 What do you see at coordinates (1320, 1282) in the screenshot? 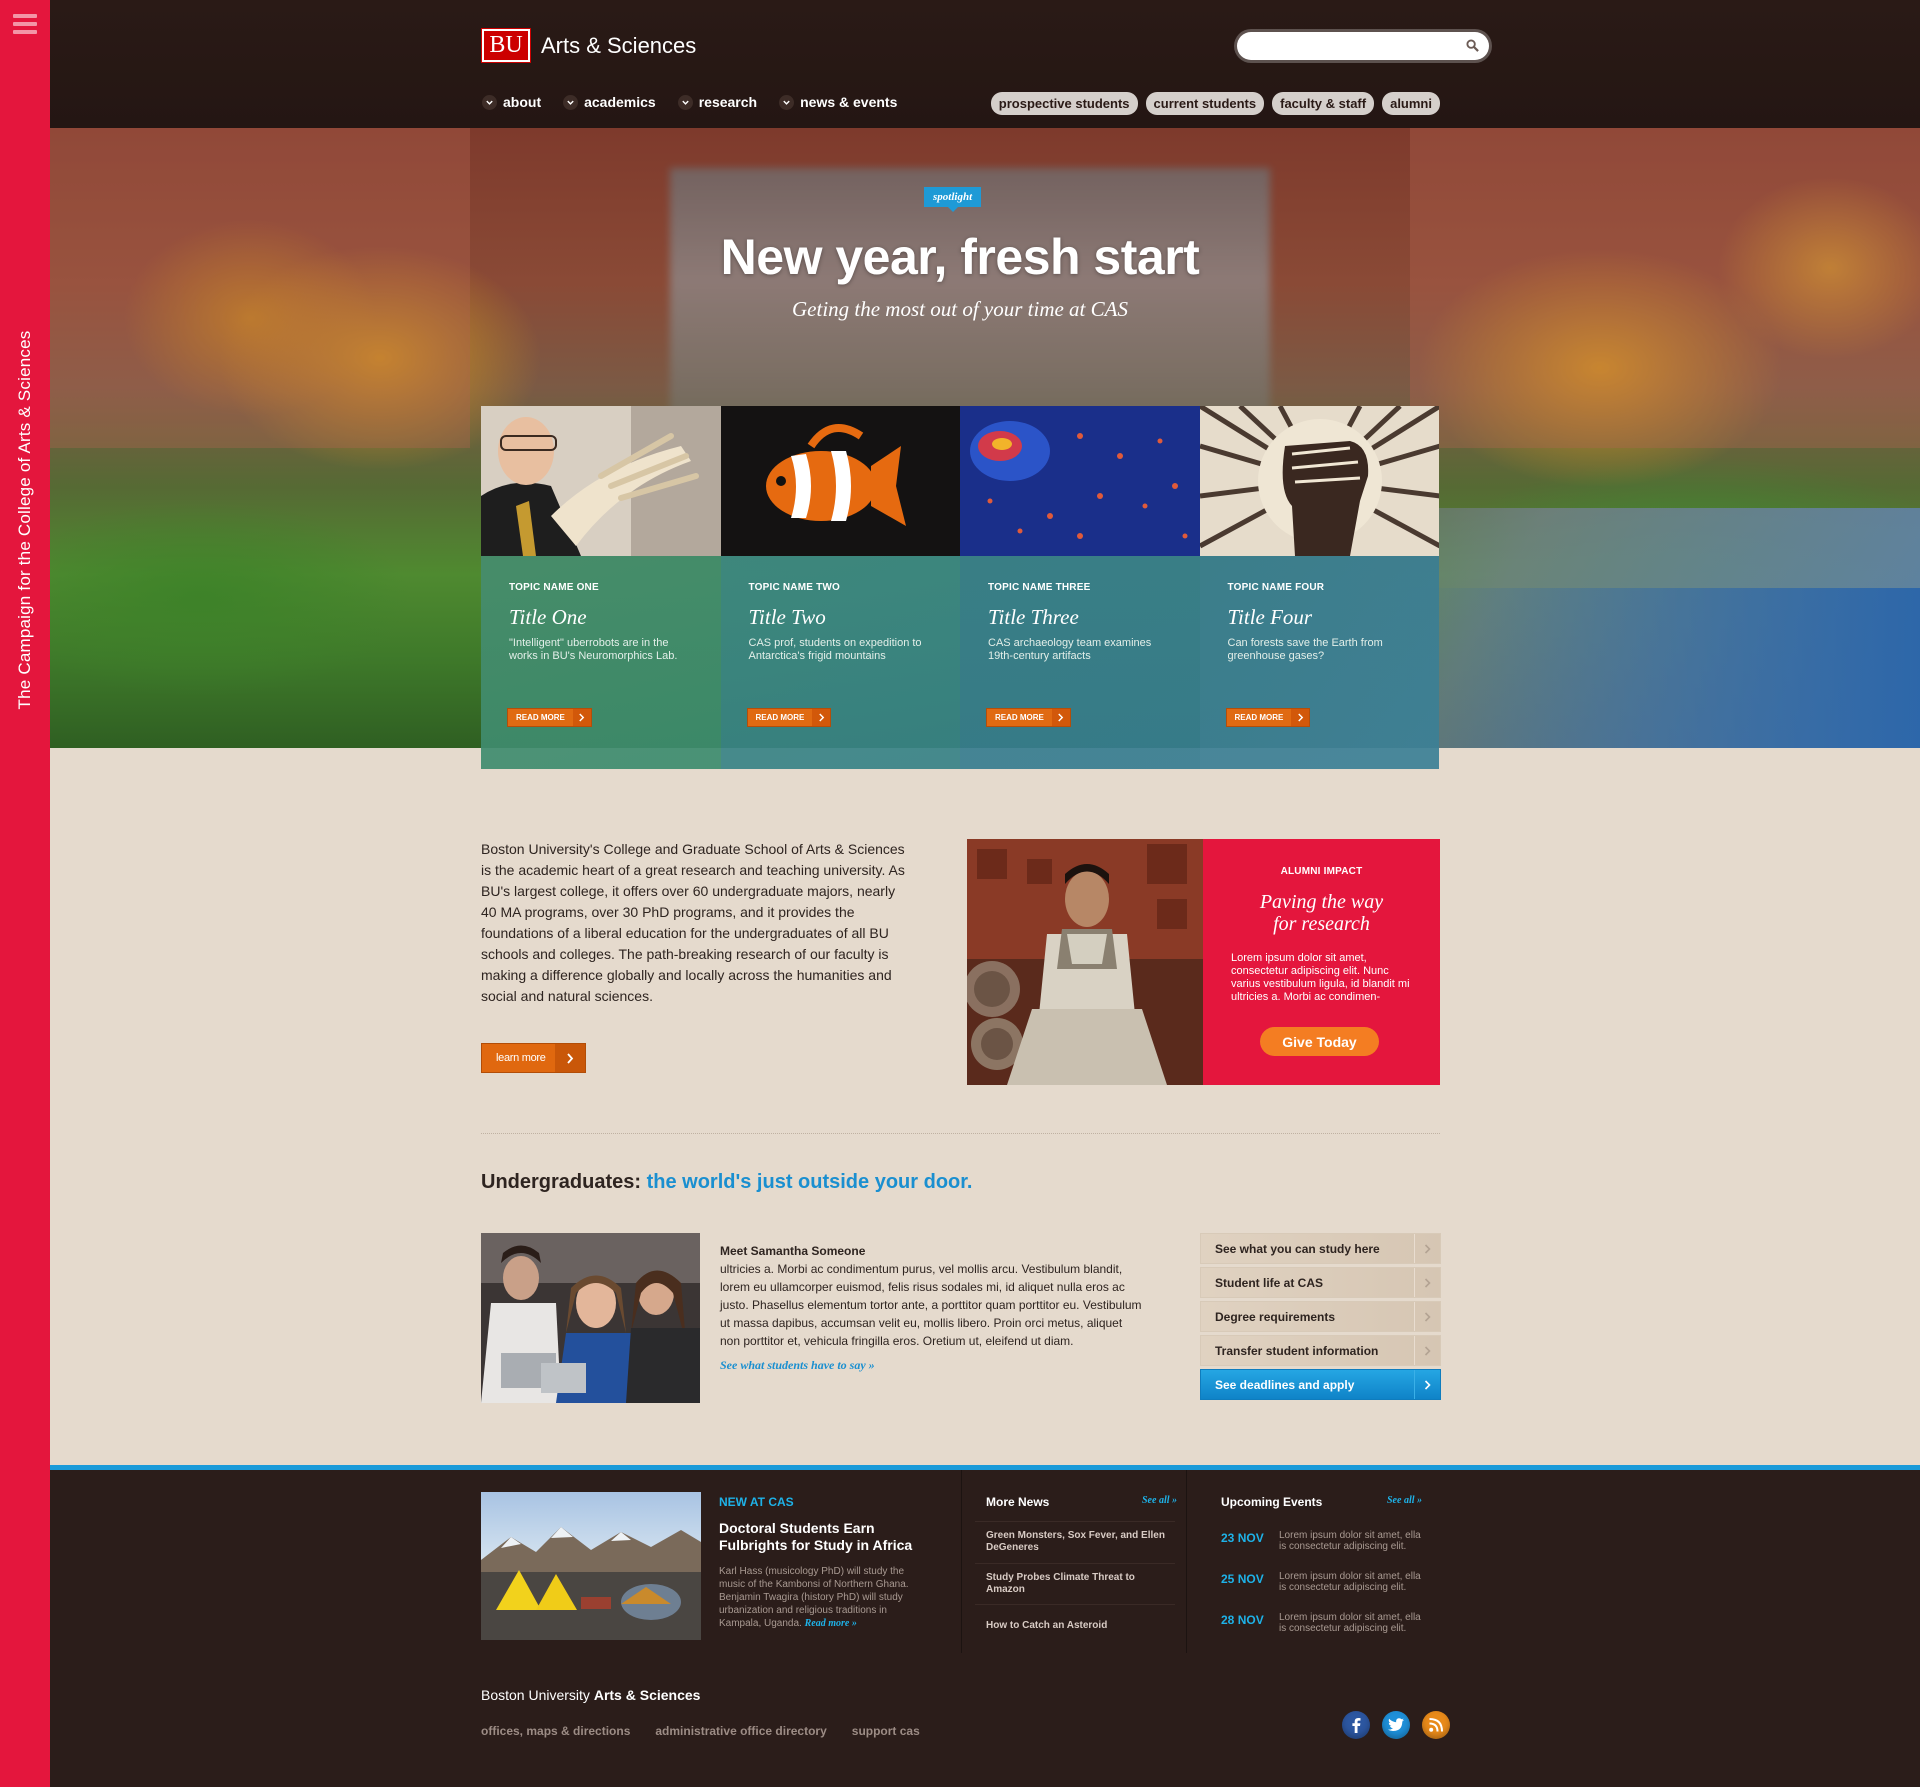
I see `quick-link-student-life: Student life at CAS` at bounding box center [1320, 1282].